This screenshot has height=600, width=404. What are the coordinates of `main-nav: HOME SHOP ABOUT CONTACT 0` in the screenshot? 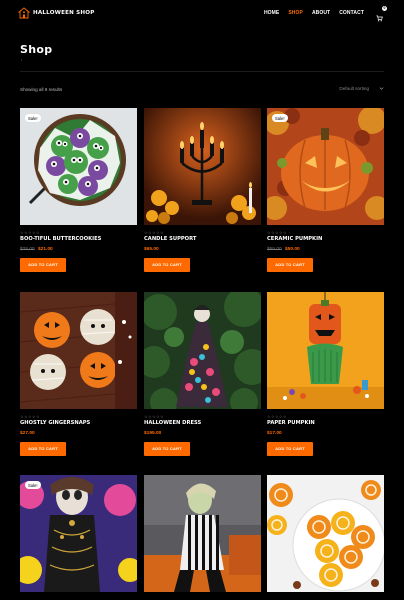 It's located at (325, 14).